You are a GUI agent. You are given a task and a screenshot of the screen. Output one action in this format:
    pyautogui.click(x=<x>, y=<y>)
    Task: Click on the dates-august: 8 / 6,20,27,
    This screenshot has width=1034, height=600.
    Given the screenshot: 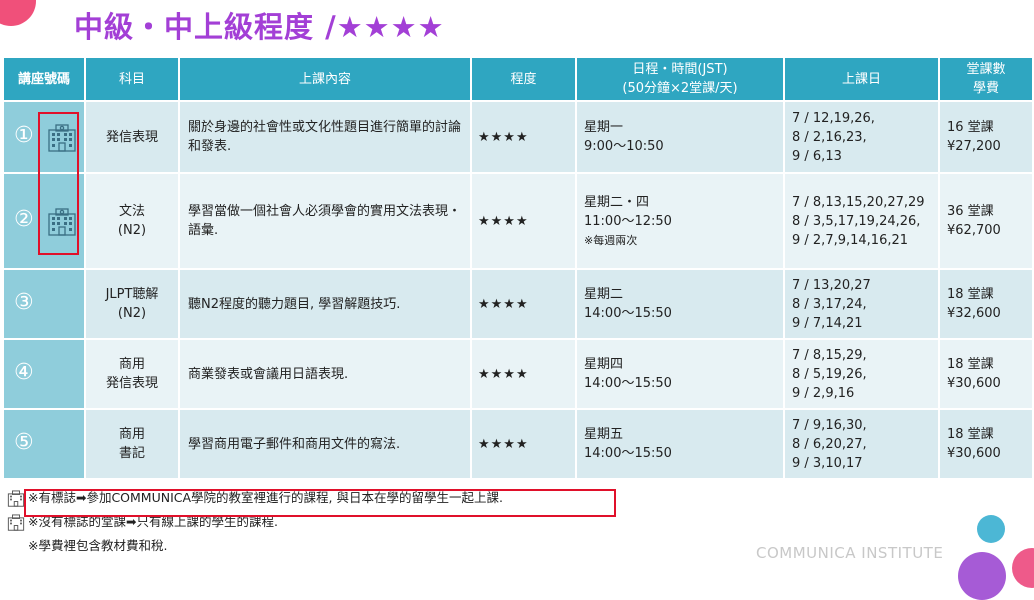 What is the action you would take?
    pyautogui.click(x=829, y=444)
    